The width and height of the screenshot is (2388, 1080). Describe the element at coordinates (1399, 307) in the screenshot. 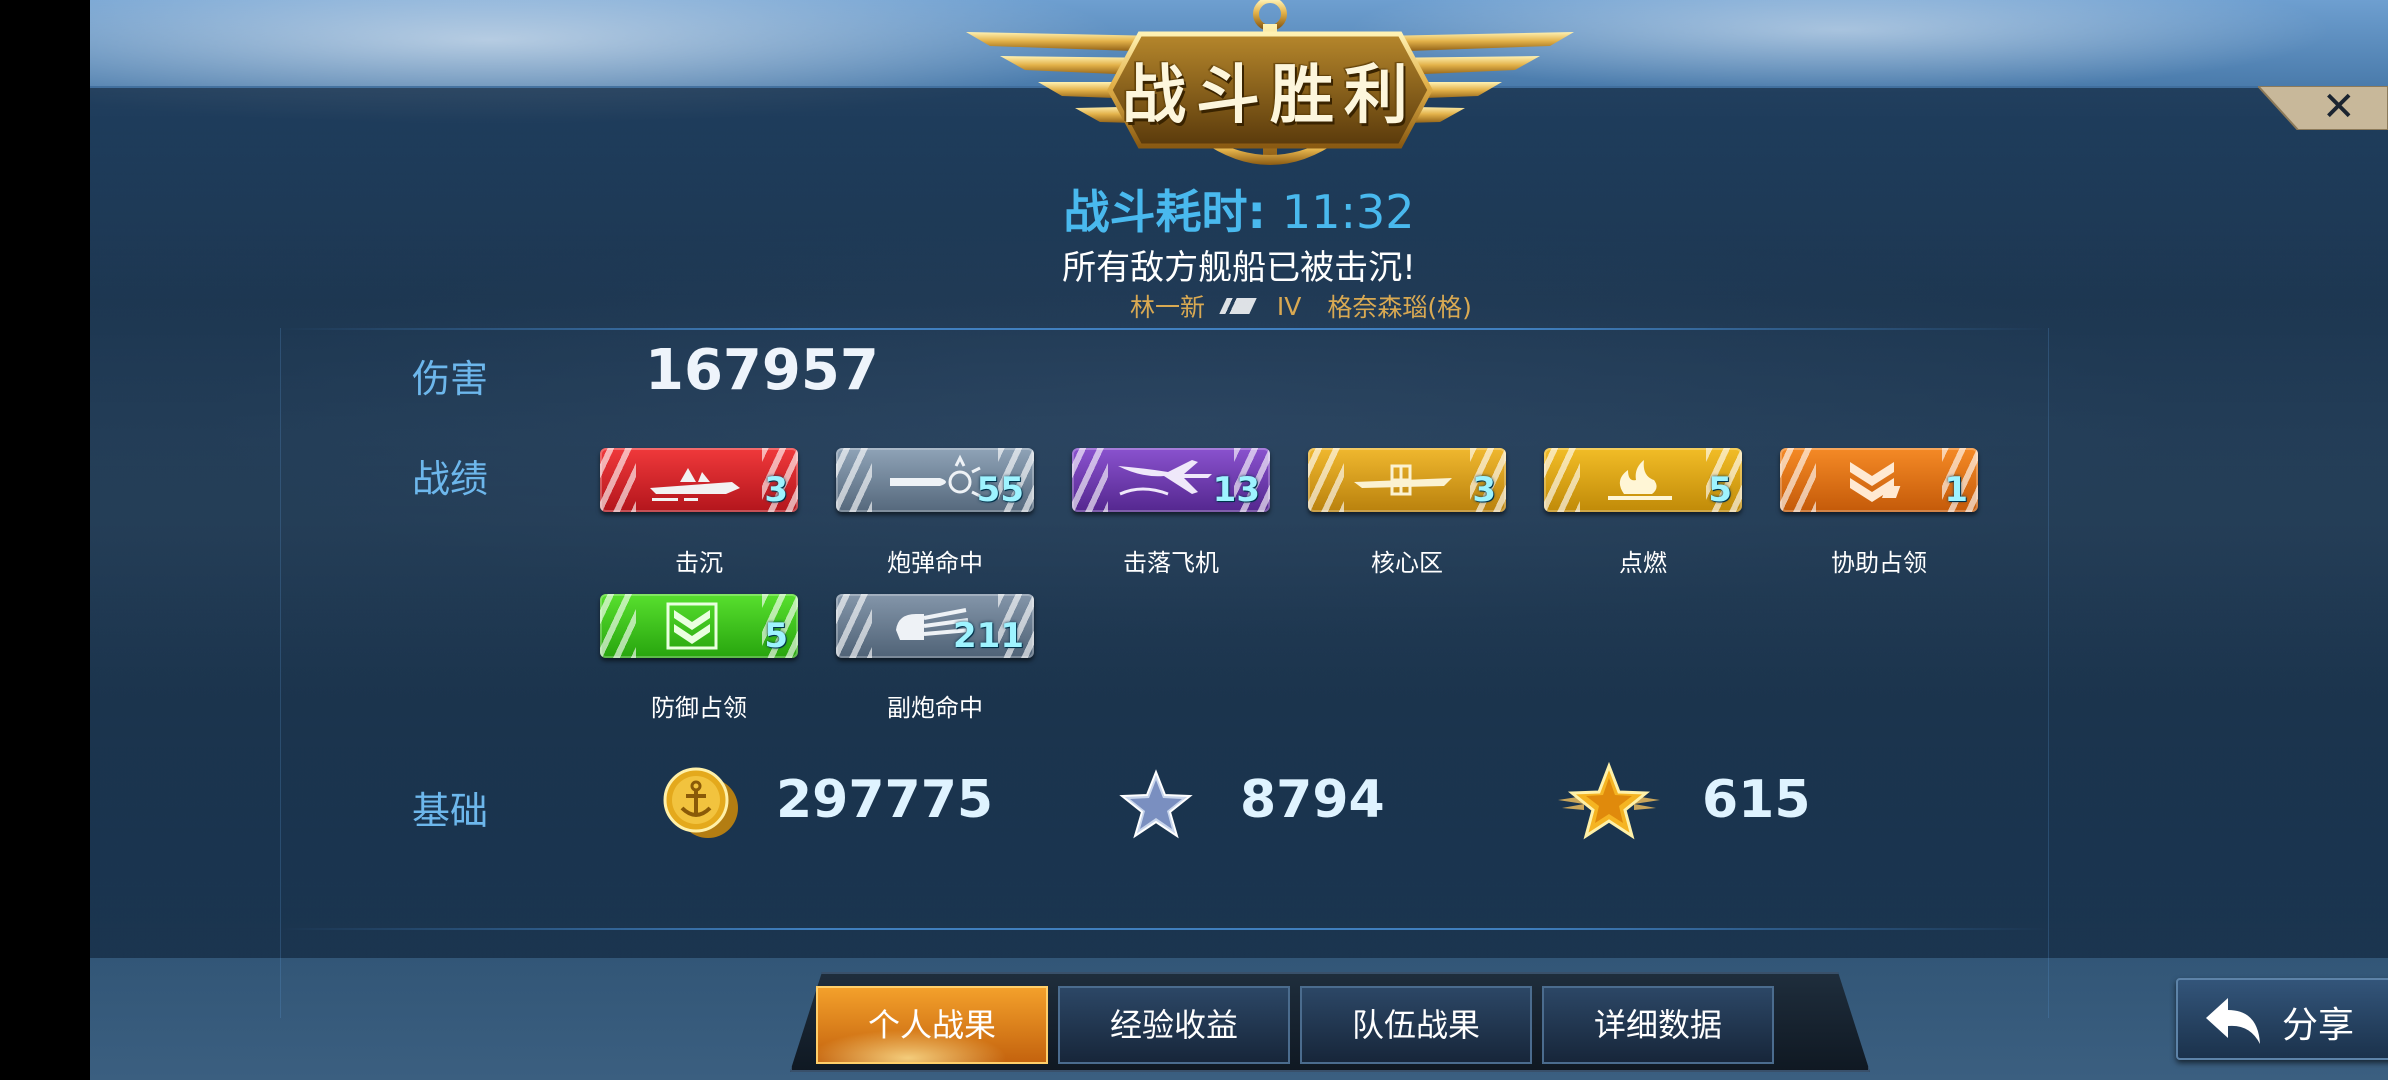

I see `ship-name: 格奈森瑙(格)` at that location.